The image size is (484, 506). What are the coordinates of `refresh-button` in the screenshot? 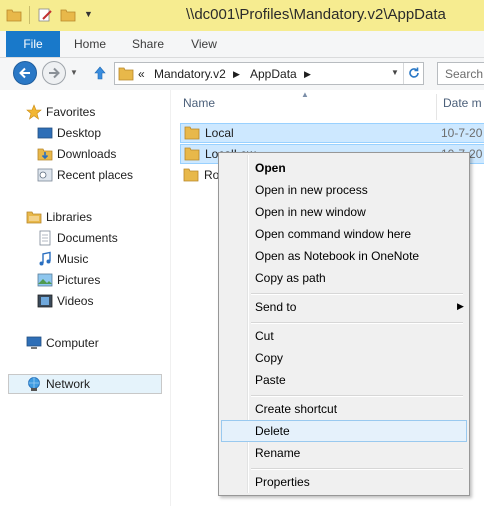 It's located at (413, 73).